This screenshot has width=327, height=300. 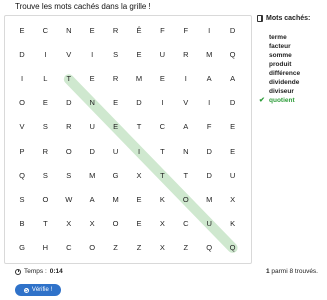 What do you see at coordinates (38, 290) in the screenshot?
I see `verify-button: Vérifie !` at bounding box center [38, 290].